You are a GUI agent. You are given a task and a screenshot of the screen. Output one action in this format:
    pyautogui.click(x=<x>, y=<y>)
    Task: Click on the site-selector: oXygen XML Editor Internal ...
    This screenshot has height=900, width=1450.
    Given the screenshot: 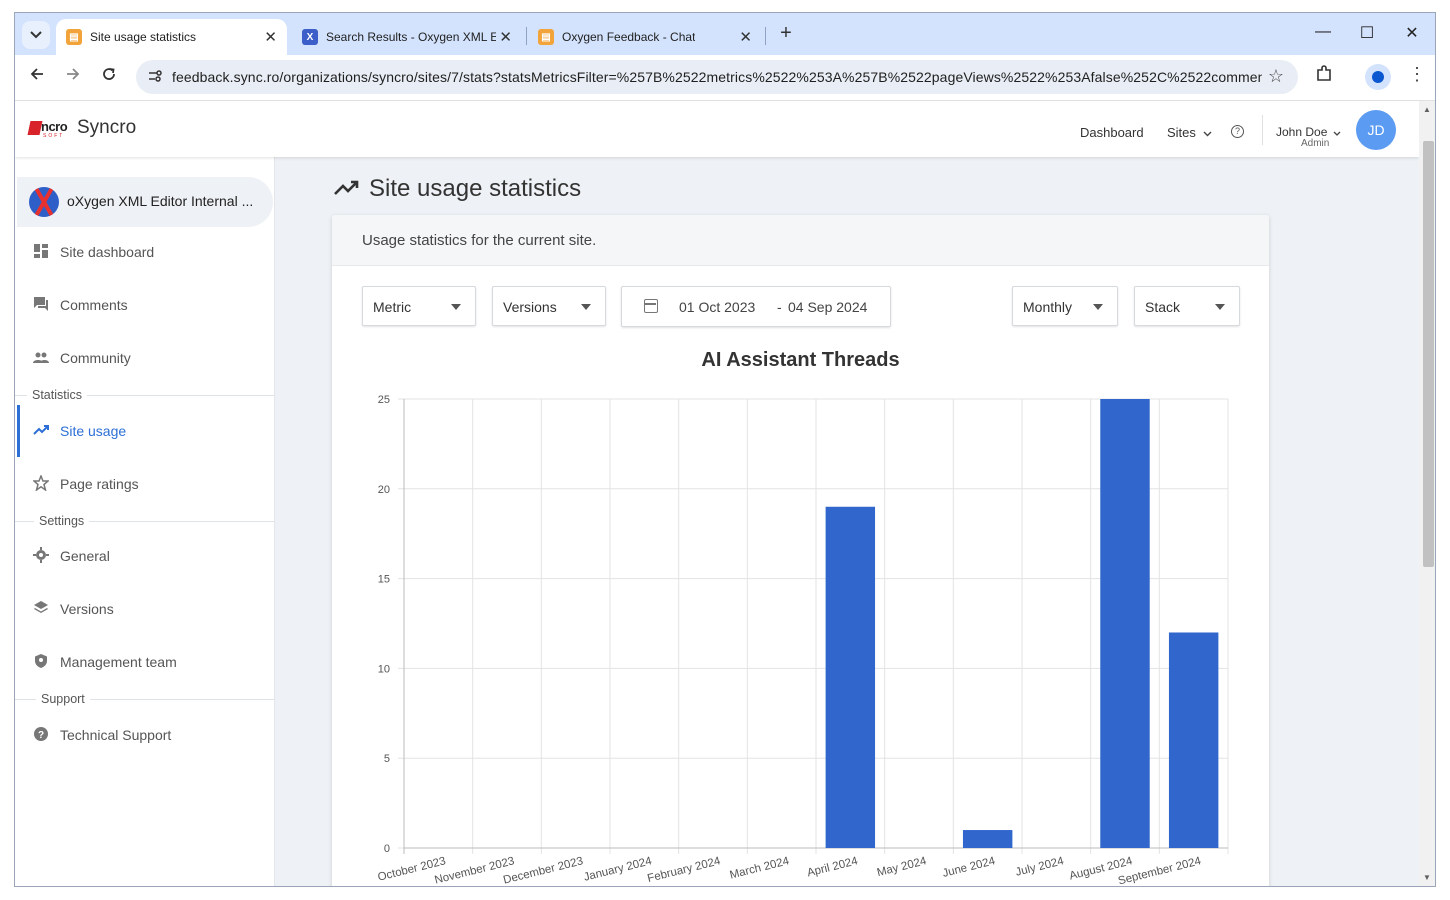 What is the action you would take?
    pyautogui.click(x=145, y=202)
    